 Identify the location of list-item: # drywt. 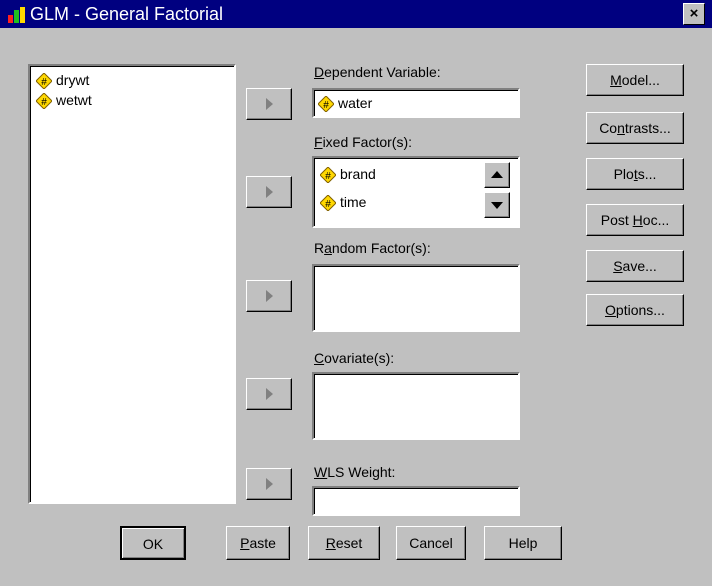
(62, 80).